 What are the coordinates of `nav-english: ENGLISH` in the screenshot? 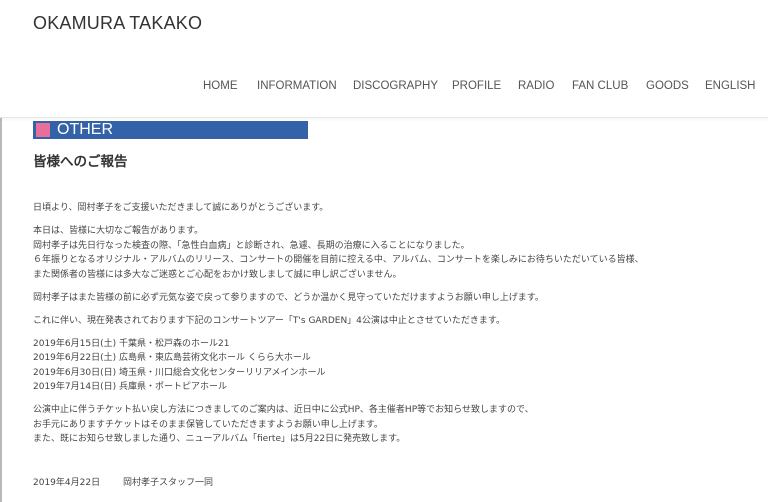 It's located at (730, 86).